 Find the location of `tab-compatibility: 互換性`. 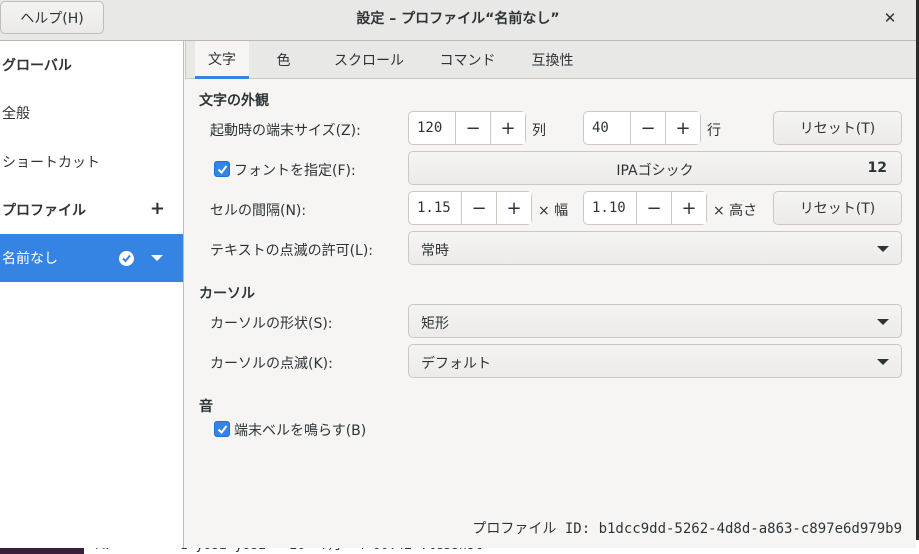

tab-compatibility: 互換性 is located at coordinates (552, 60).